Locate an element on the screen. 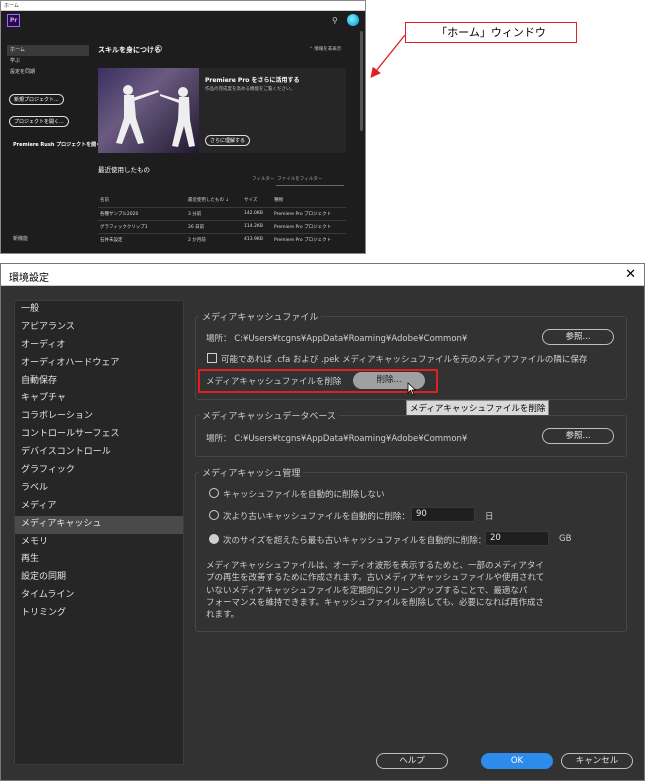  category-item: 一般 is located at coordinates (99, 310).